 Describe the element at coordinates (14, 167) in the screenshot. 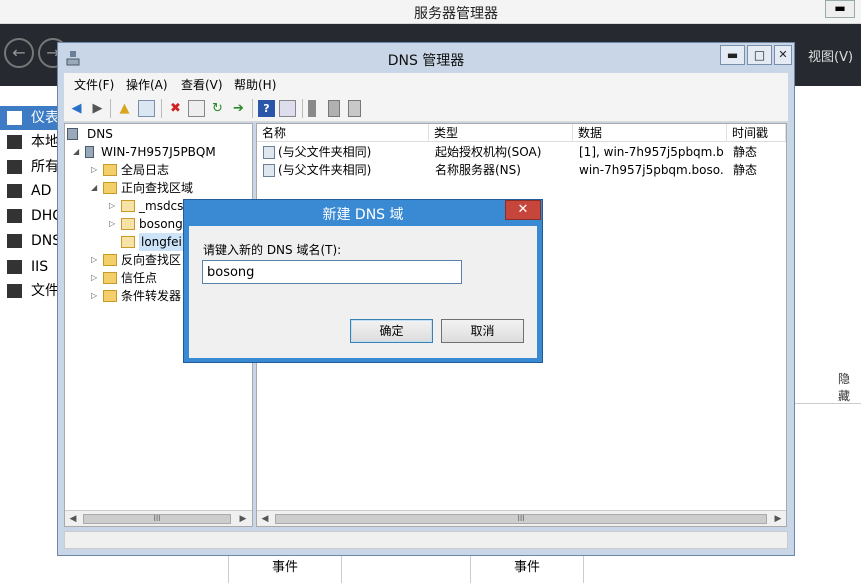

I see `servers-icon` at that location.